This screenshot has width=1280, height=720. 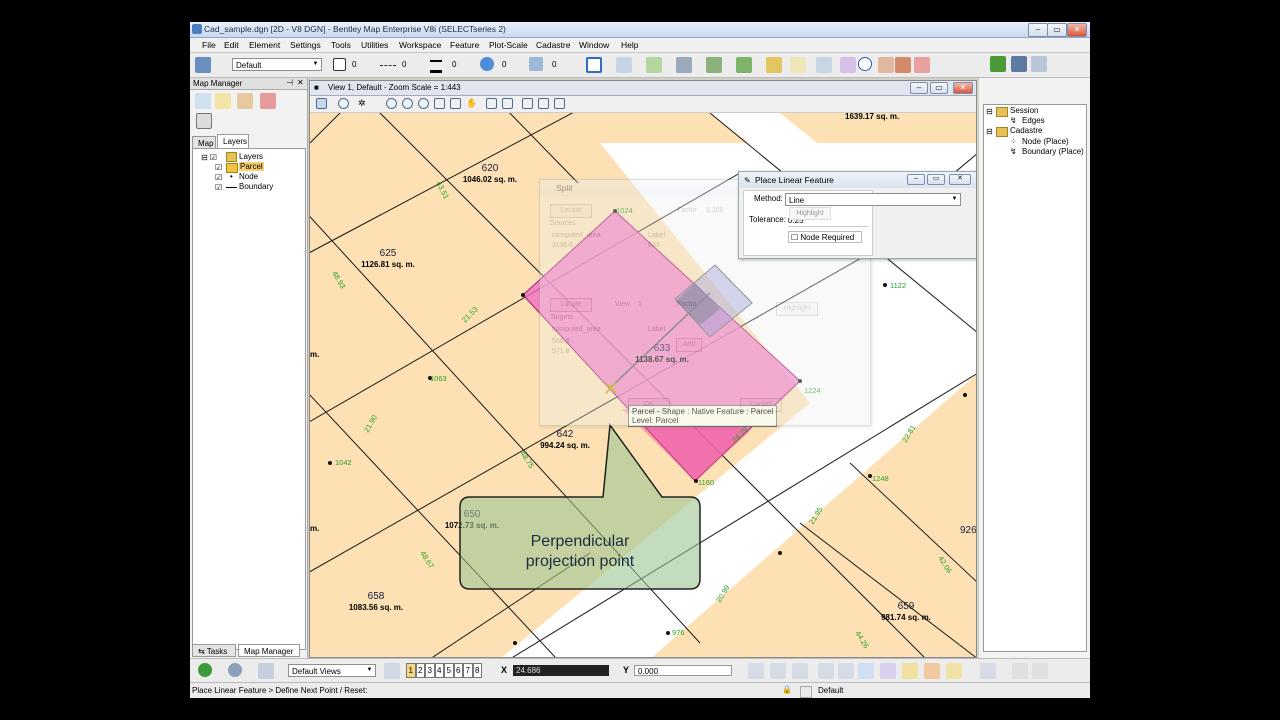 I want to click on close-button: ✕, so click(x=1077, y=30).